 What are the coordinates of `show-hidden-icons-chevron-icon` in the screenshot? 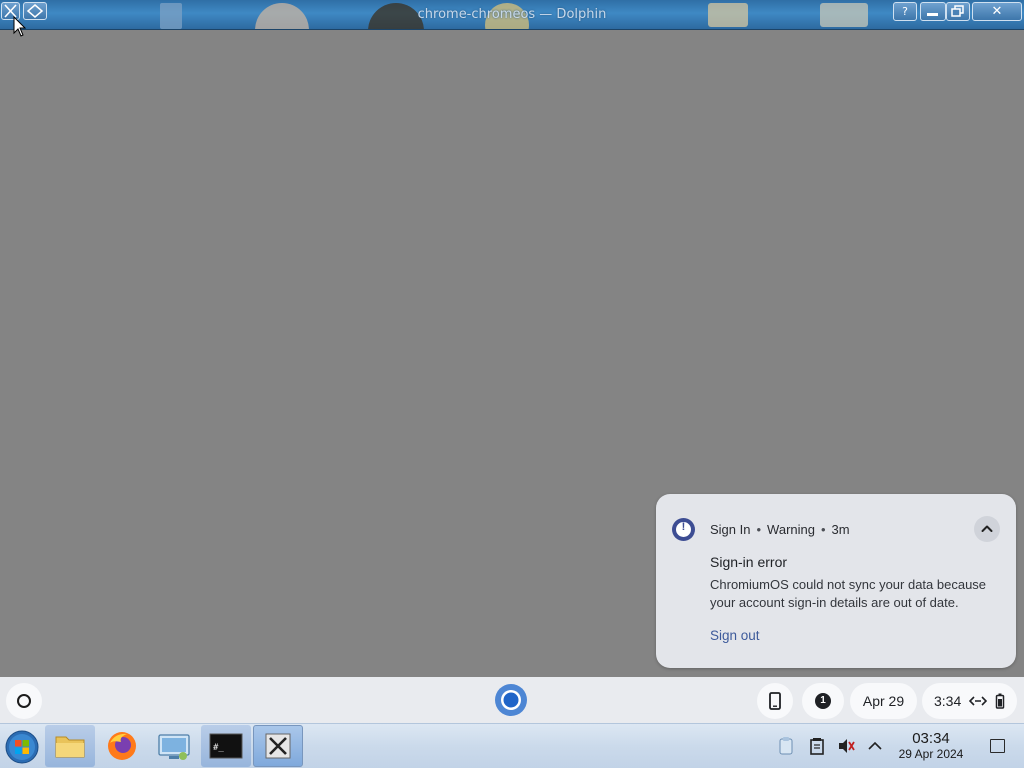 It's located at (875, 746).